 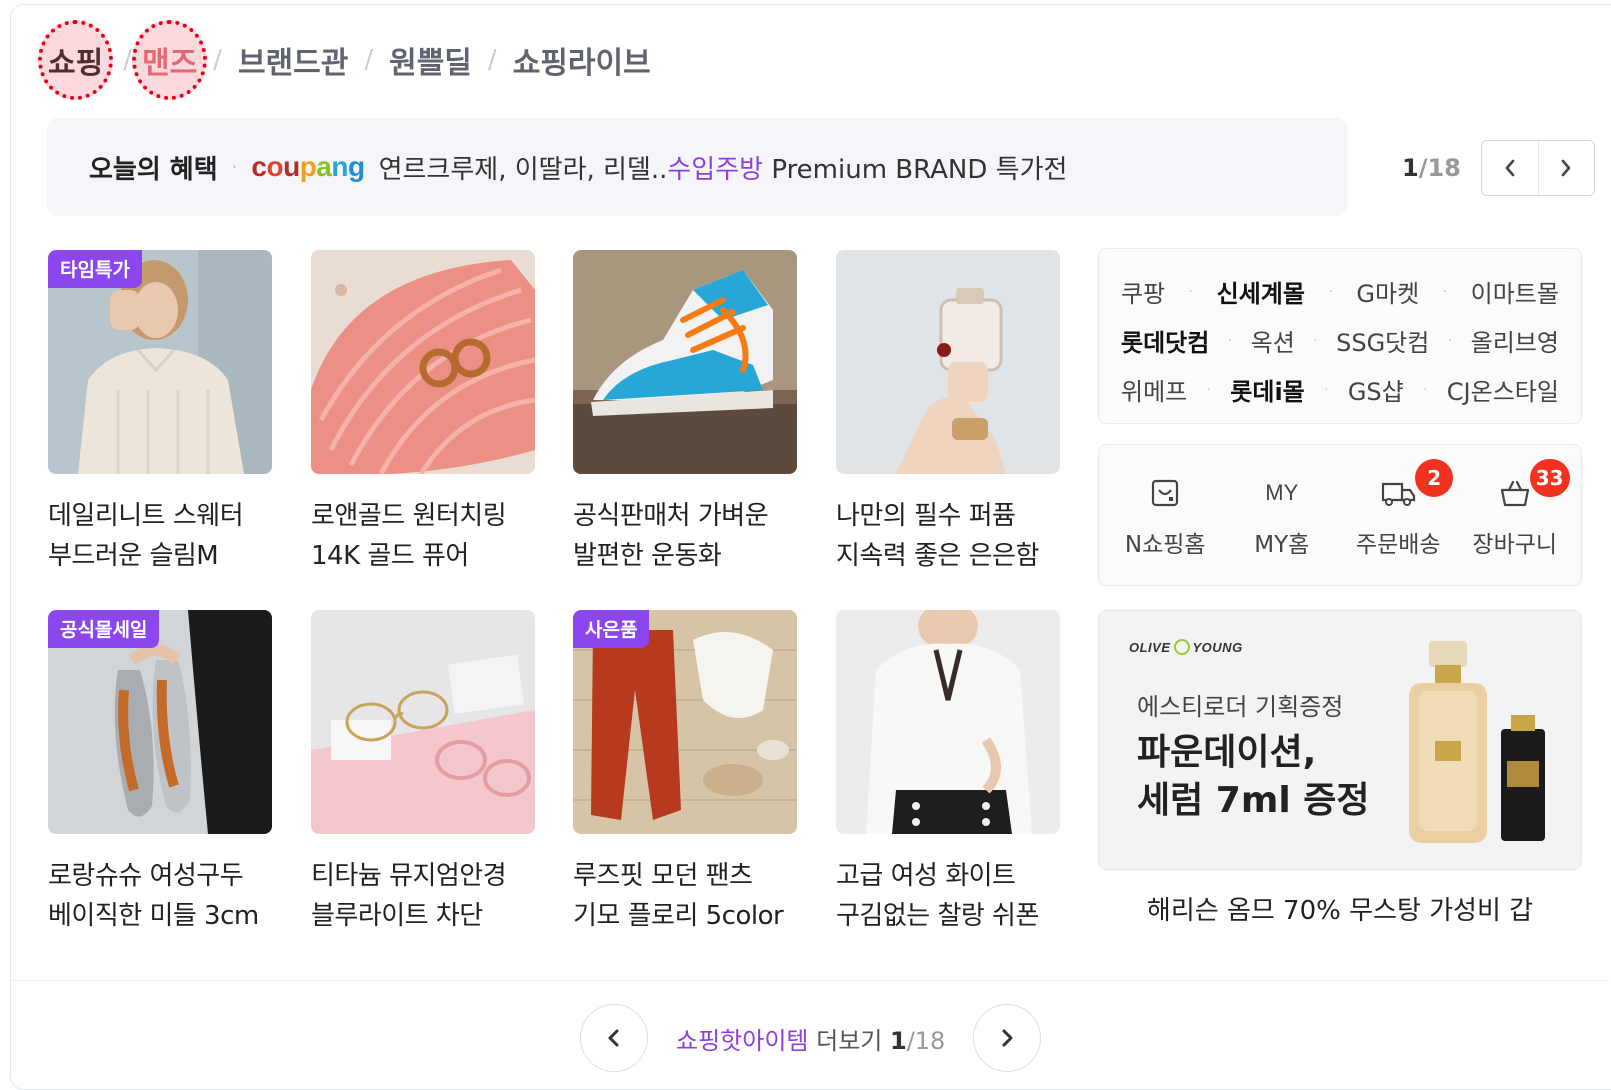 I want to click on order-count-badge: 2, so click(x=1434, y=478).